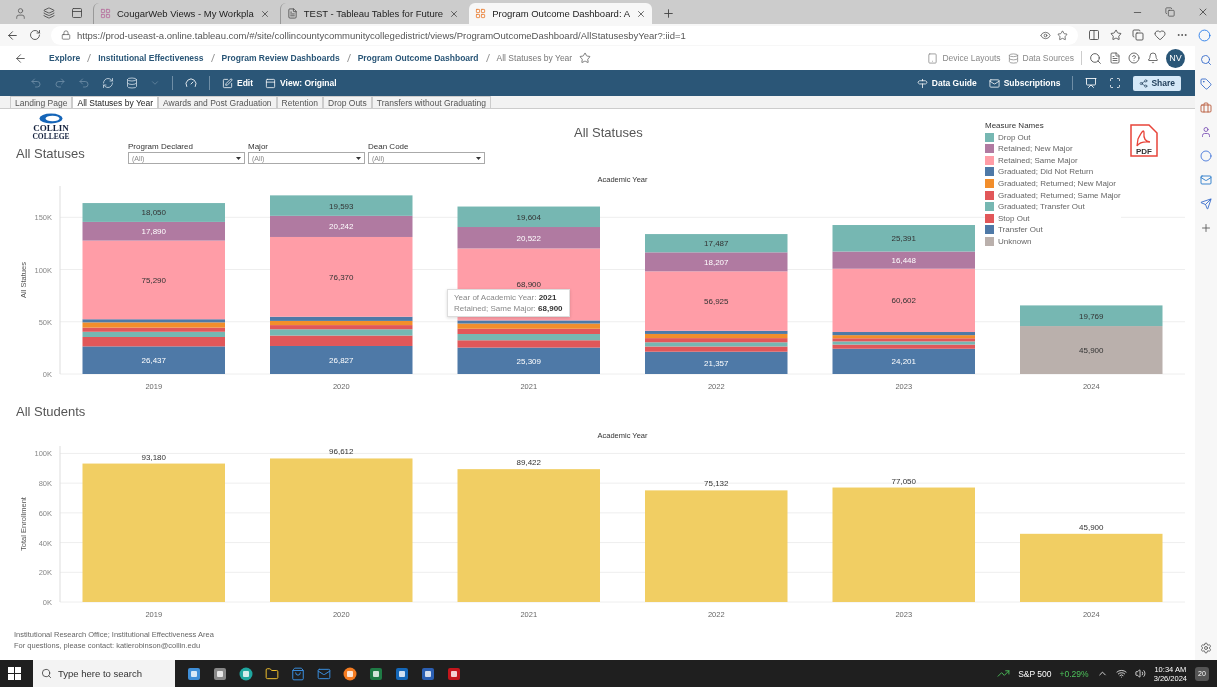 The height and width of the screenshot is (687, 1217). I want to click on tag-icon, so click(1206, 84).